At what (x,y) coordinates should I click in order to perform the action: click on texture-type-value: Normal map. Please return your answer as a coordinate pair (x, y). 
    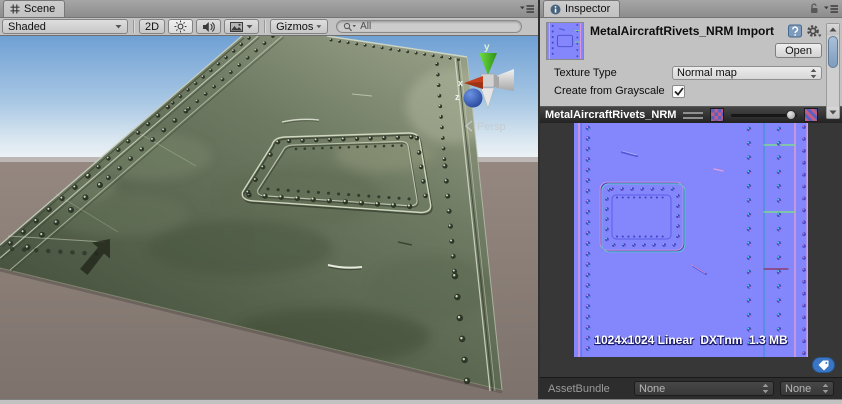
    Looking at the image, I should click on (707, 73).